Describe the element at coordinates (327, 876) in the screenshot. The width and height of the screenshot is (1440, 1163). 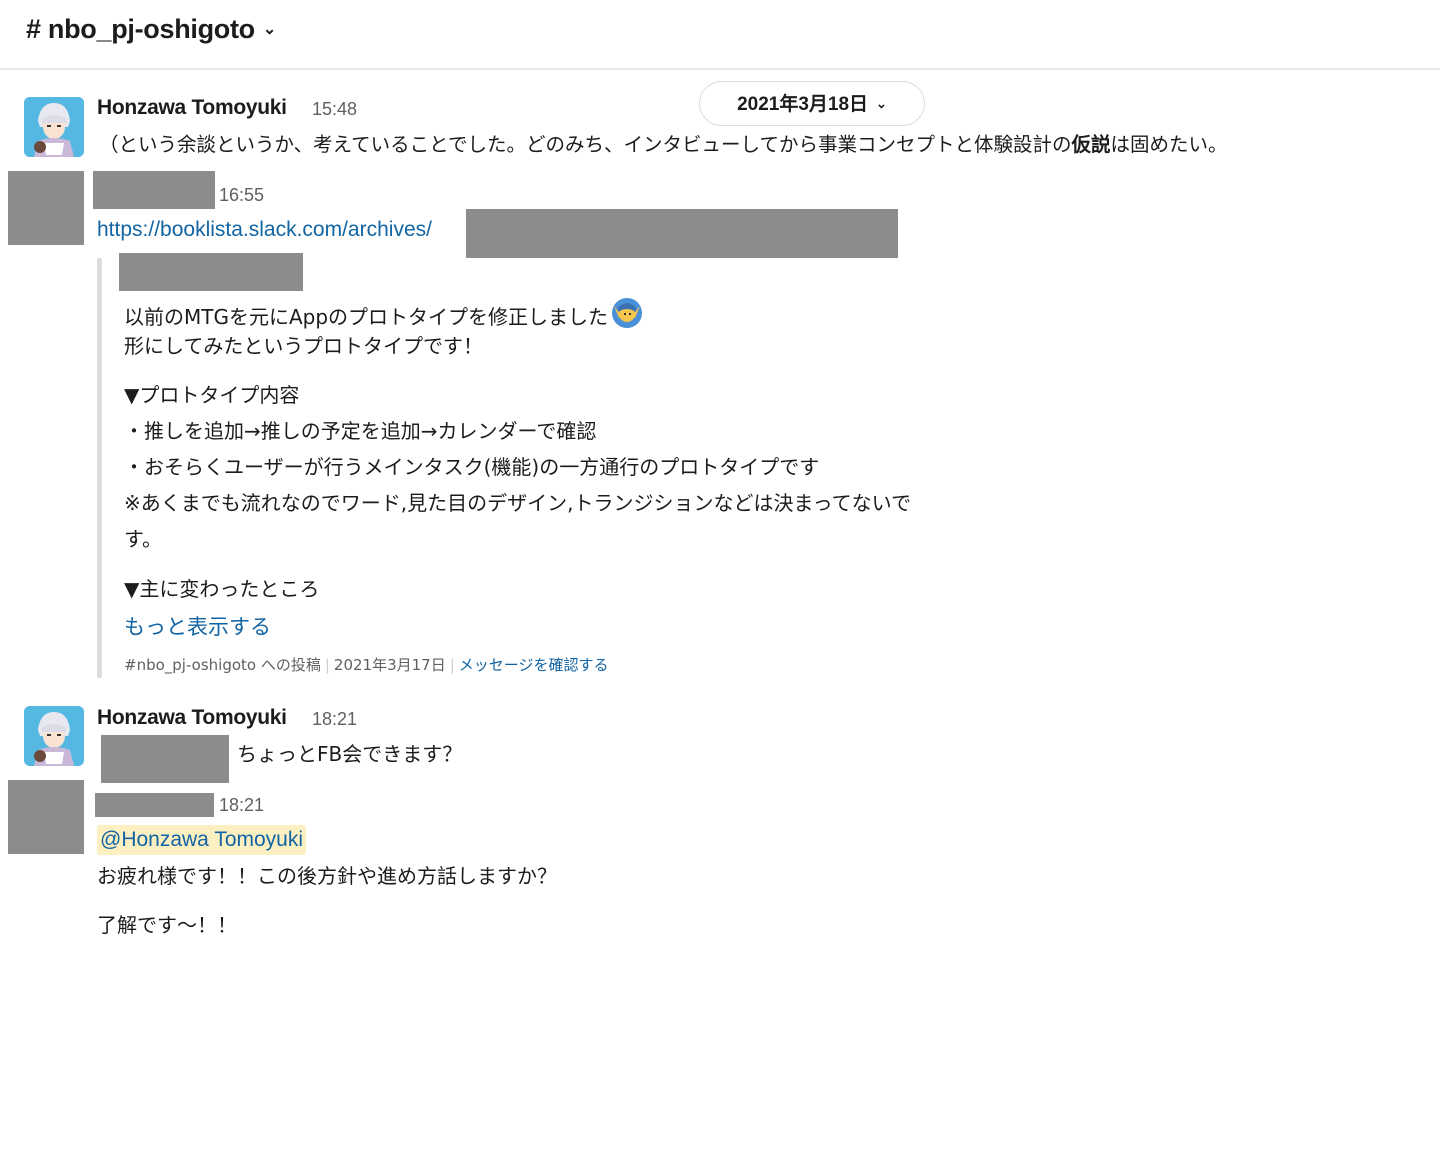
I see `message-text: お疲れ様です！！この後方針や進め方話しますか？` at that location.